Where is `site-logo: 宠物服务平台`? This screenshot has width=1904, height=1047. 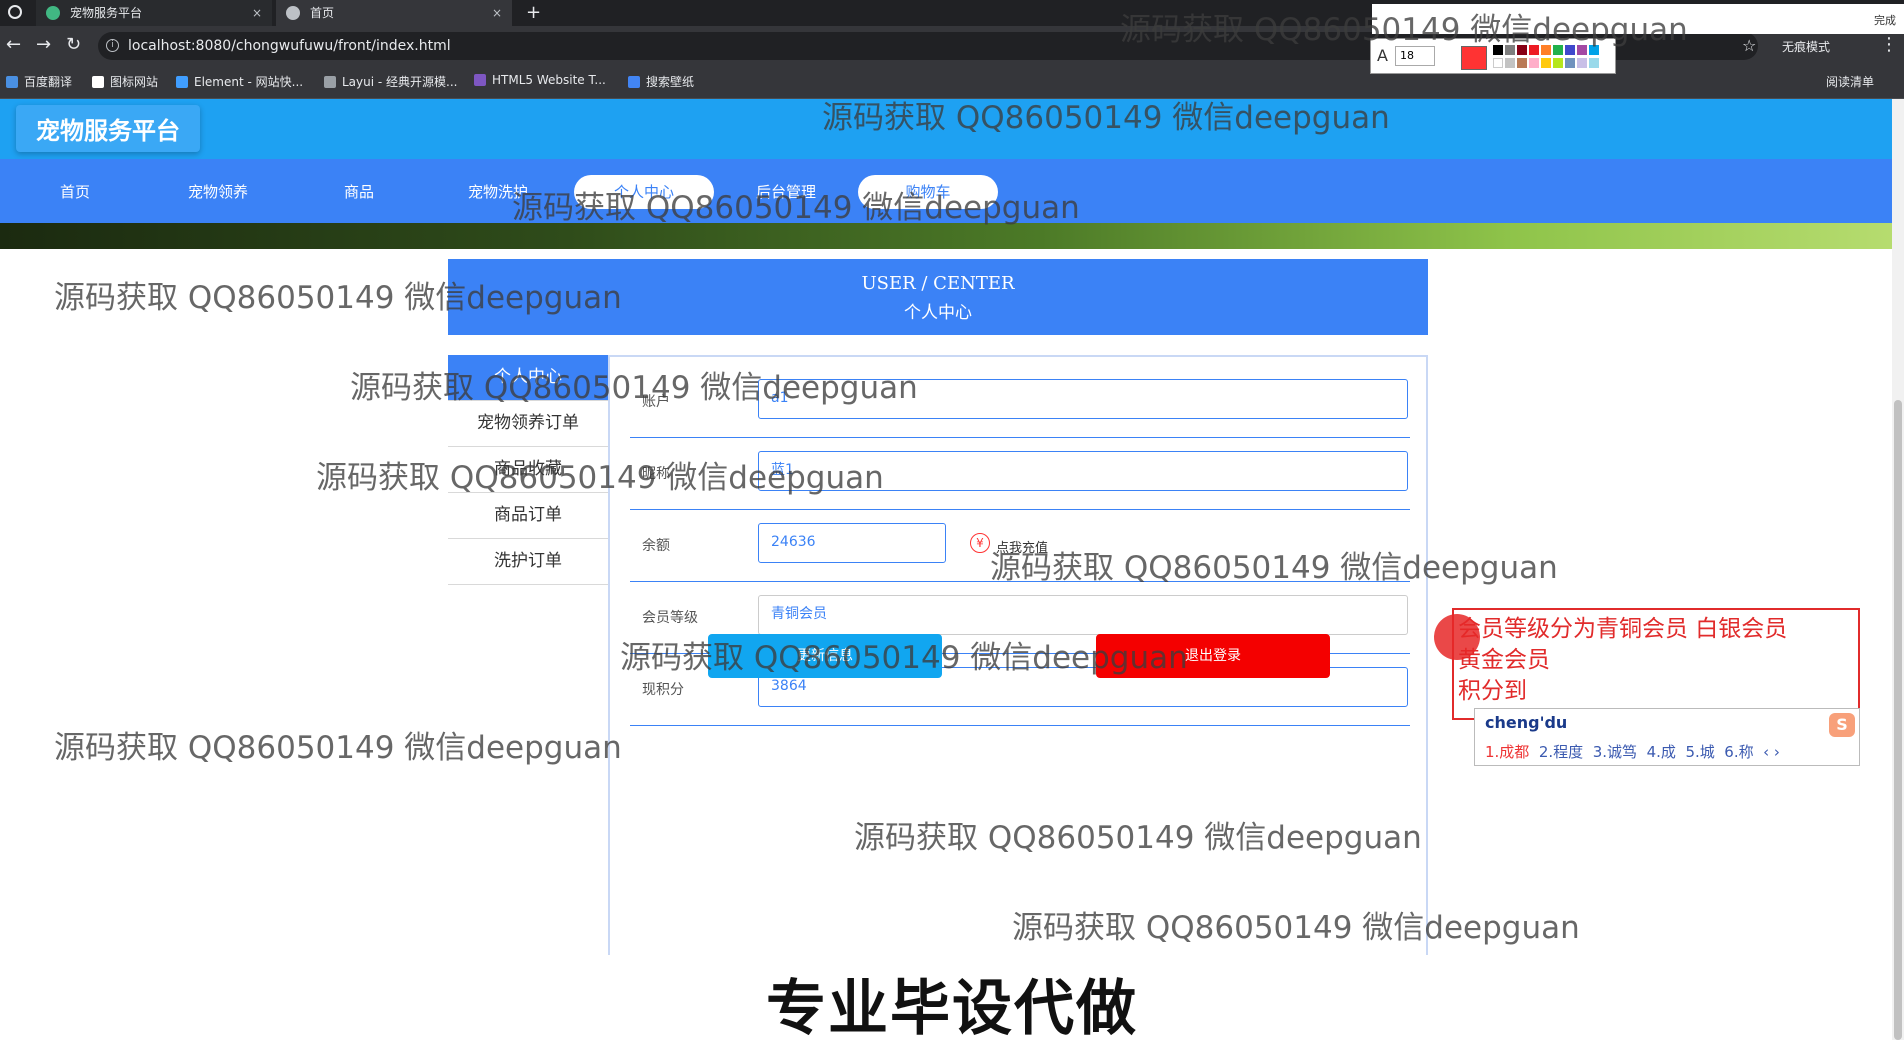
site-logo: 宠物服务平台 is located at coordinates (108, 128).